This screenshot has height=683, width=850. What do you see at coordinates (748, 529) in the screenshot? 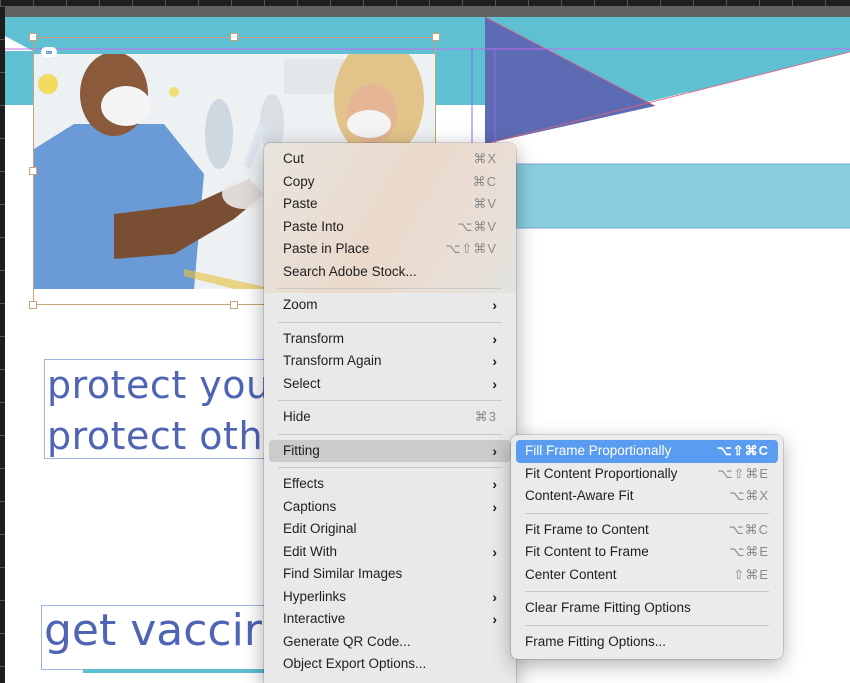
I see `shortcut-label: ⌥⌘C` at bounding box center [748, 529].